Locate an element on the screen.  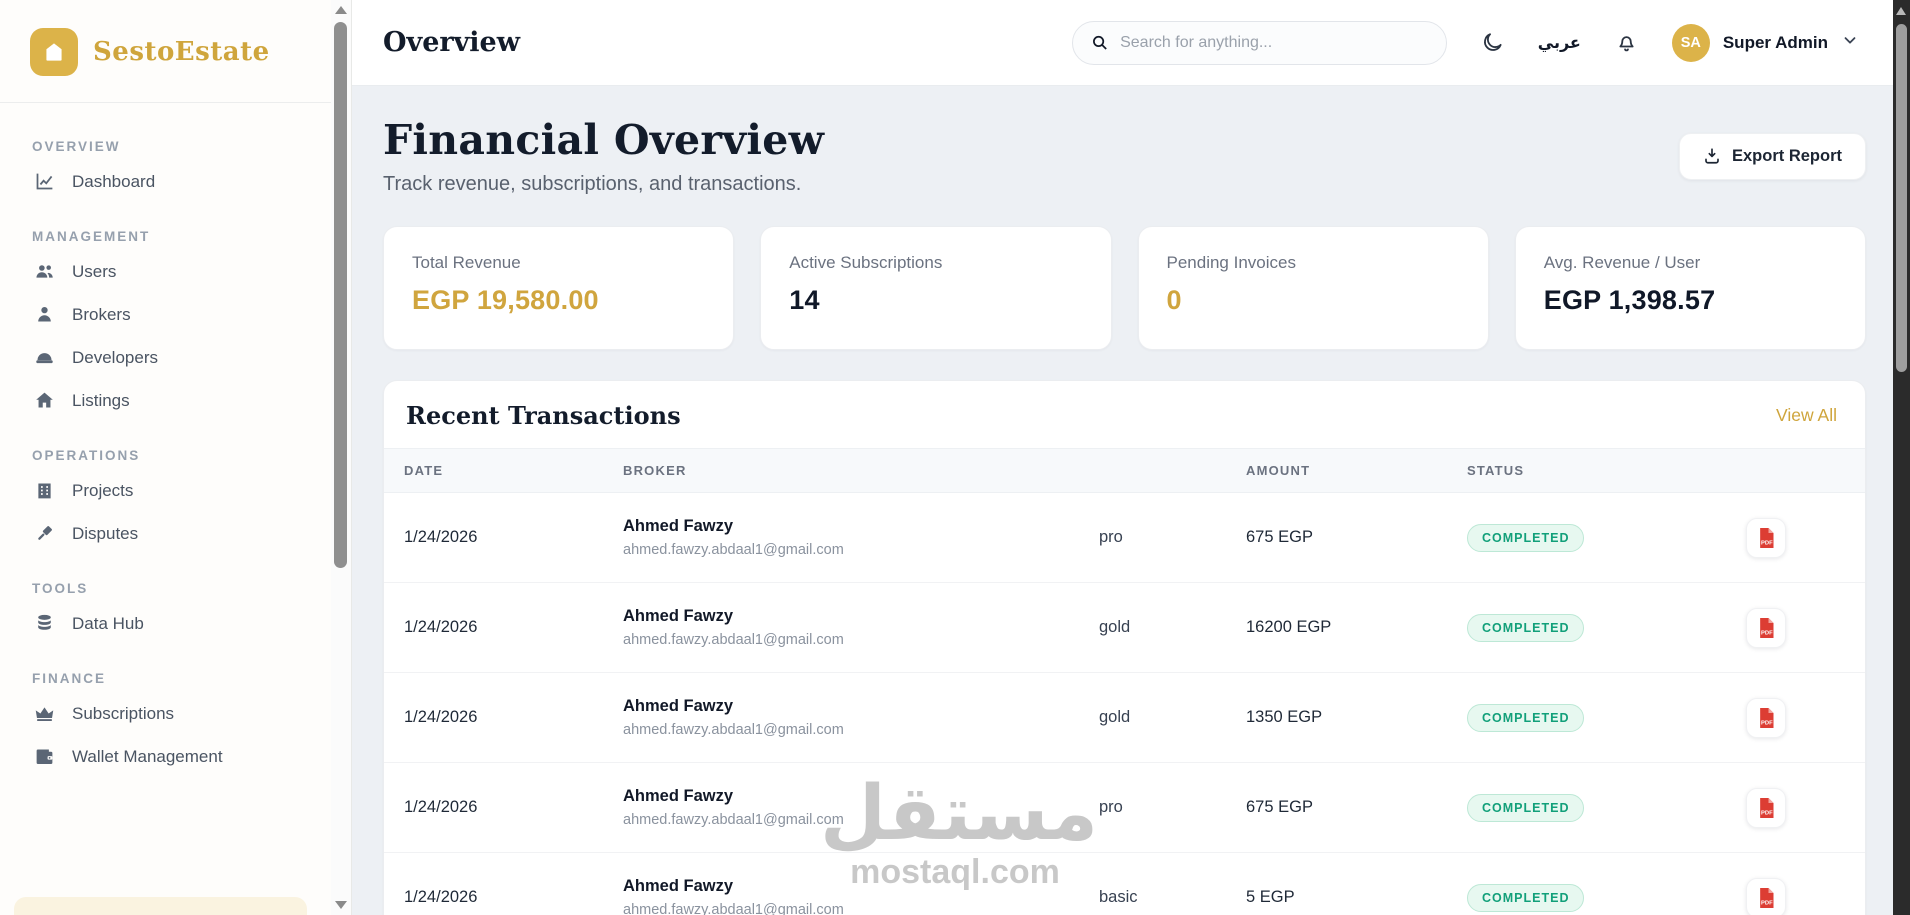
user-menu: SA Super Admin is located at coordinates (1765, 42).